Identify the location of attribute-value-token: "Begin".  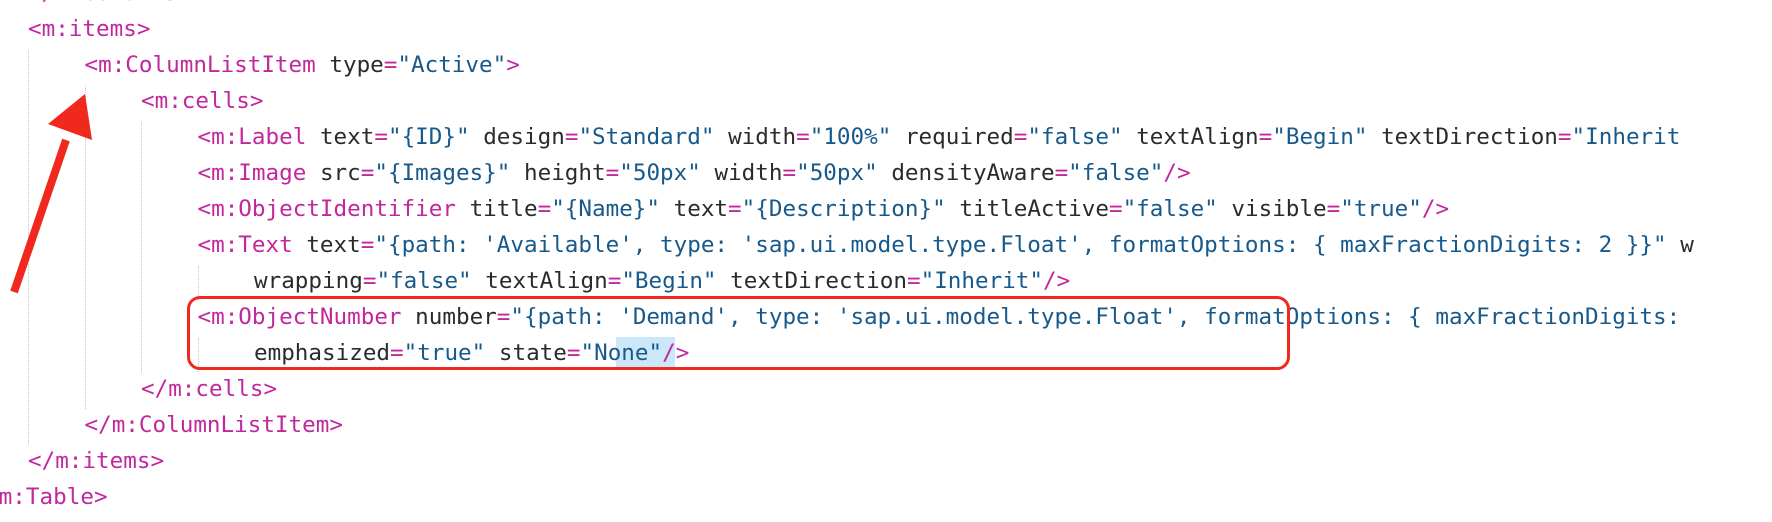
(669, 281).